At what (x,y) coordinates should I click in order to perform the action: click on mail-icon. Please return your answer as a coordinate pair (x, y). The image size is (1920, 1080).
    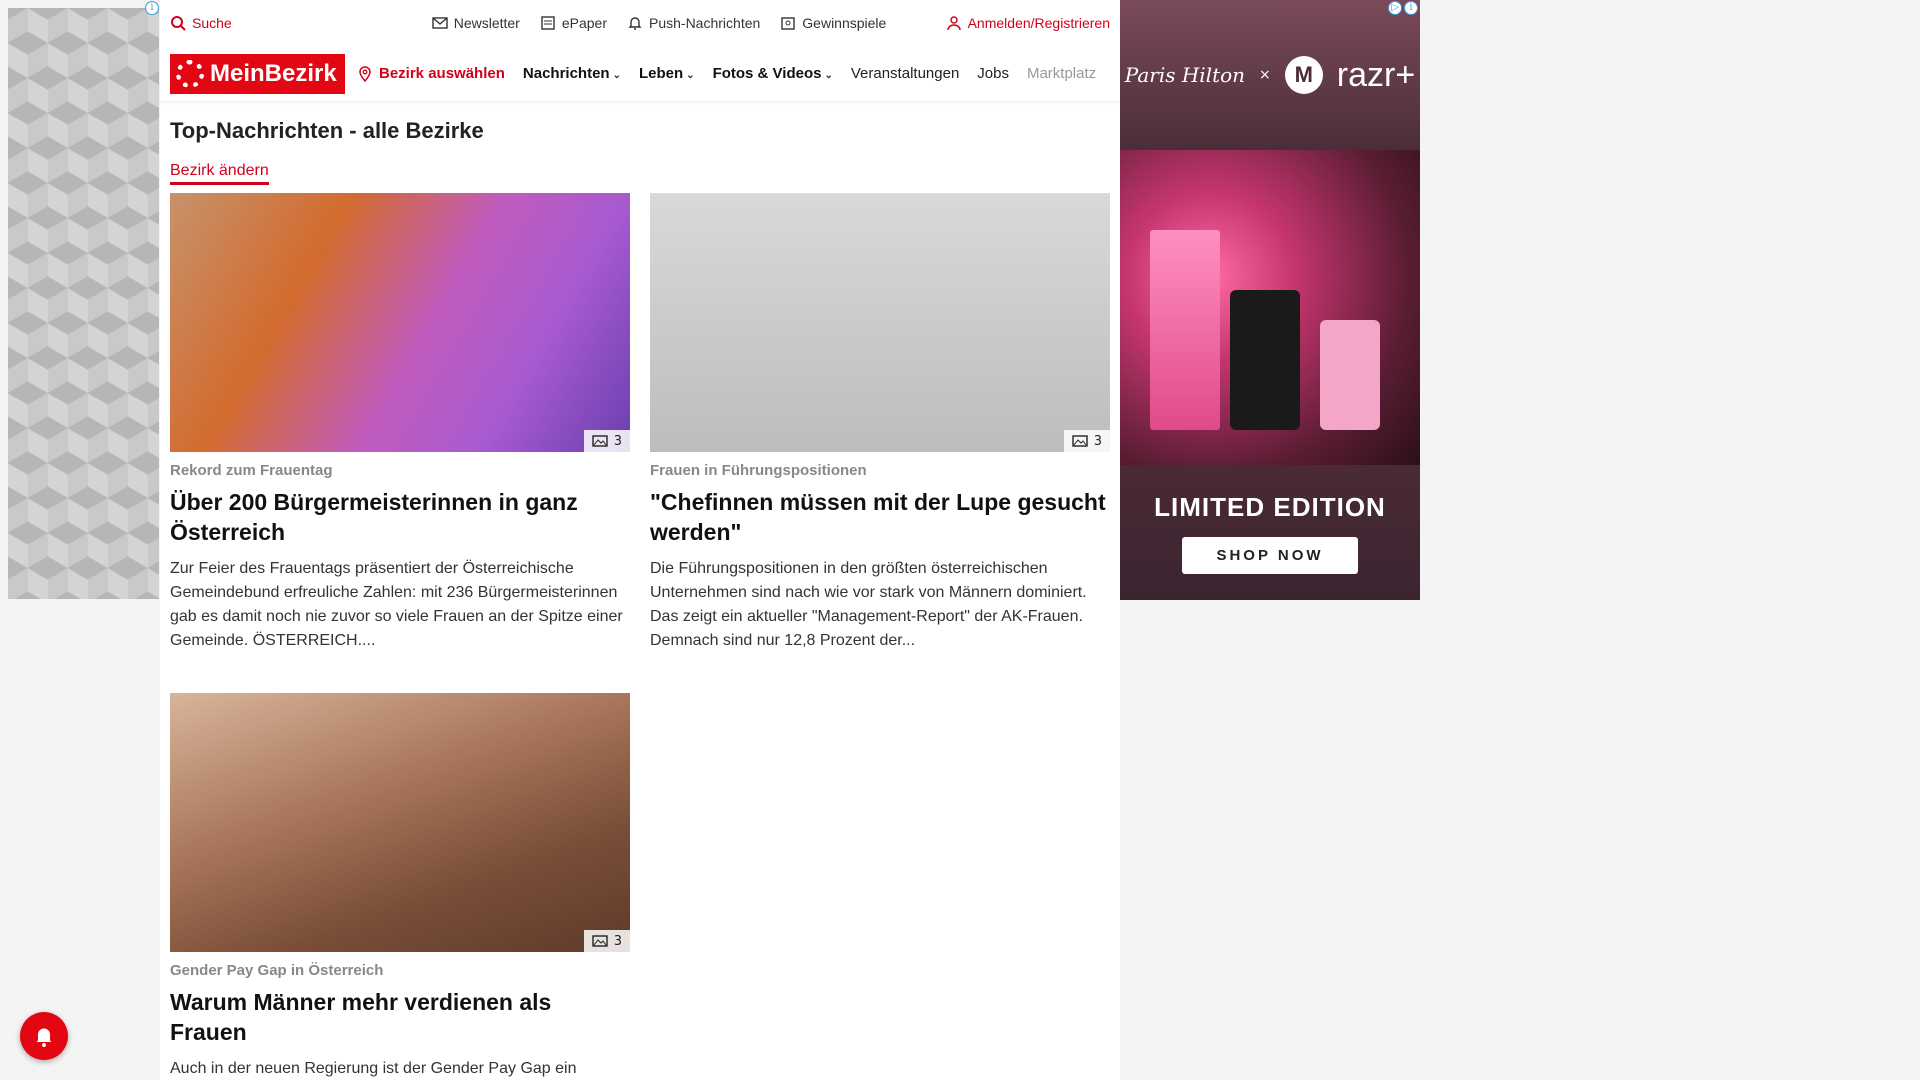
    Looking at the image, I should click on (440, 23).